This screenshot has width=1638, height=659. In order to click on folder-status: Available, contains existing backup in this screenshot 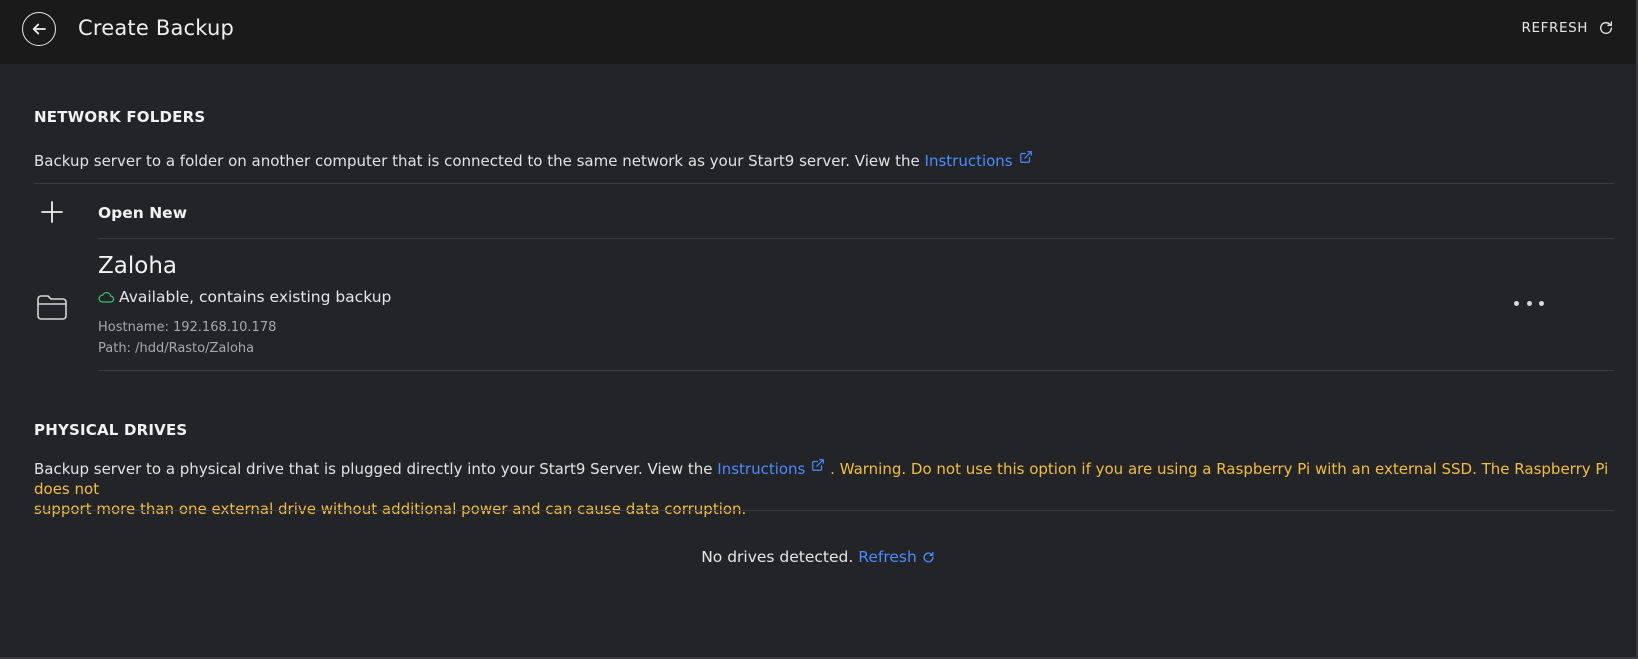, I will do `click(244, 297)`.